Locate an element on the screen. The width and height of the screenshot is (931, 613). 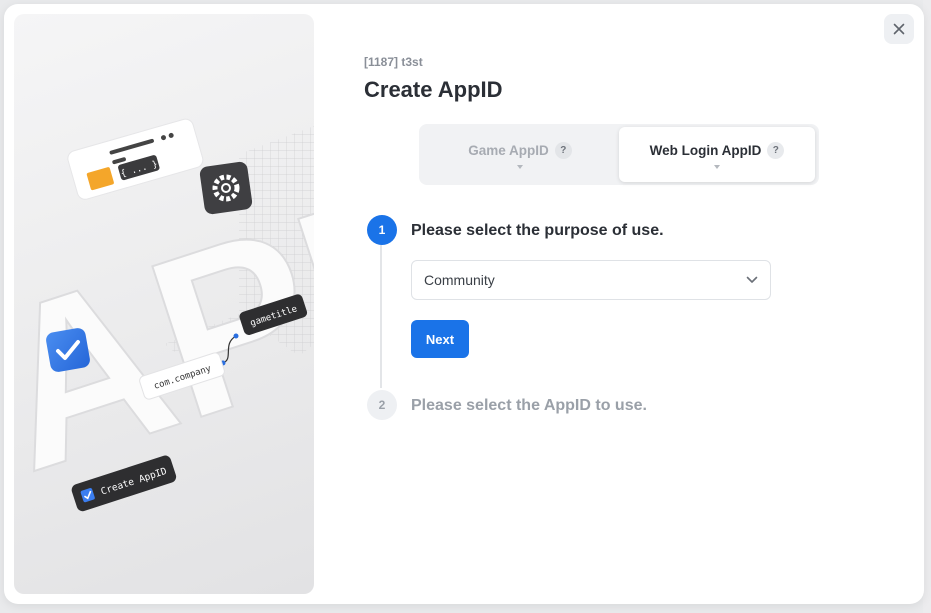
page-background is located at coordinates (927, 306).